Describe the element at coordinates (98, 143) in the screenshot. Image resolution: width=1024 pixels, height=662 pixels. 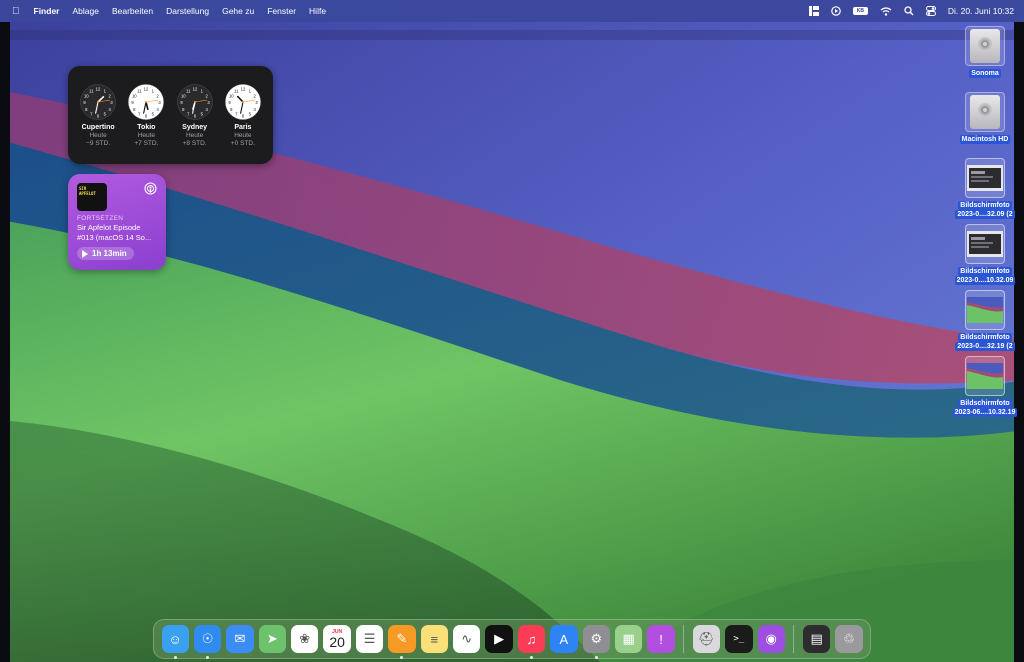
I see `clock-offset-label: −9 STD.` at that location.